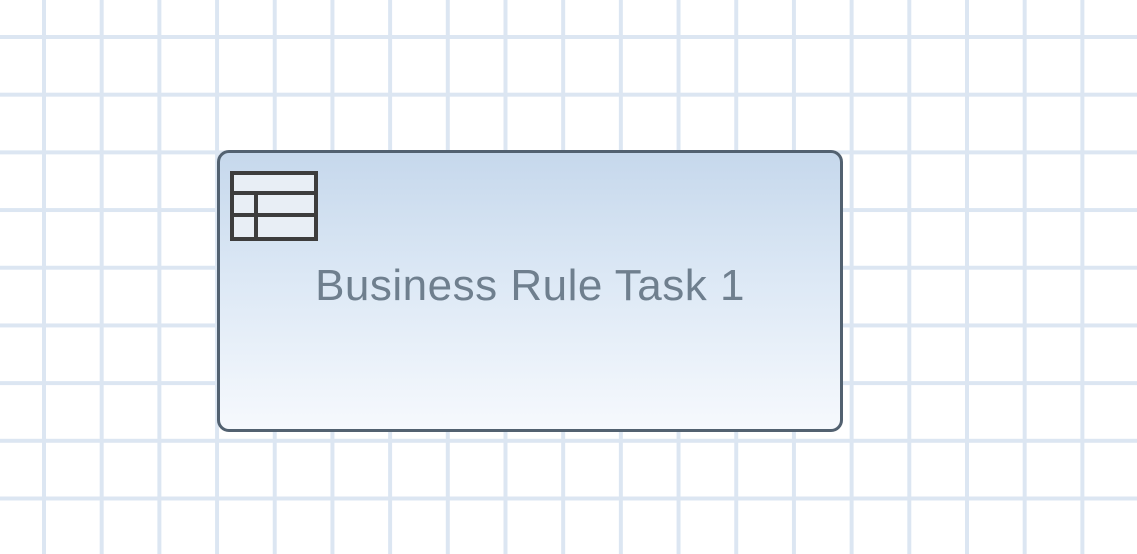 The width and height of the screenshot is (1137, 554). What do you see at coordinates (530, 285) in the screenshot?
I see `task-label: Business Rule Task 1` at bounding box center [530, 285].